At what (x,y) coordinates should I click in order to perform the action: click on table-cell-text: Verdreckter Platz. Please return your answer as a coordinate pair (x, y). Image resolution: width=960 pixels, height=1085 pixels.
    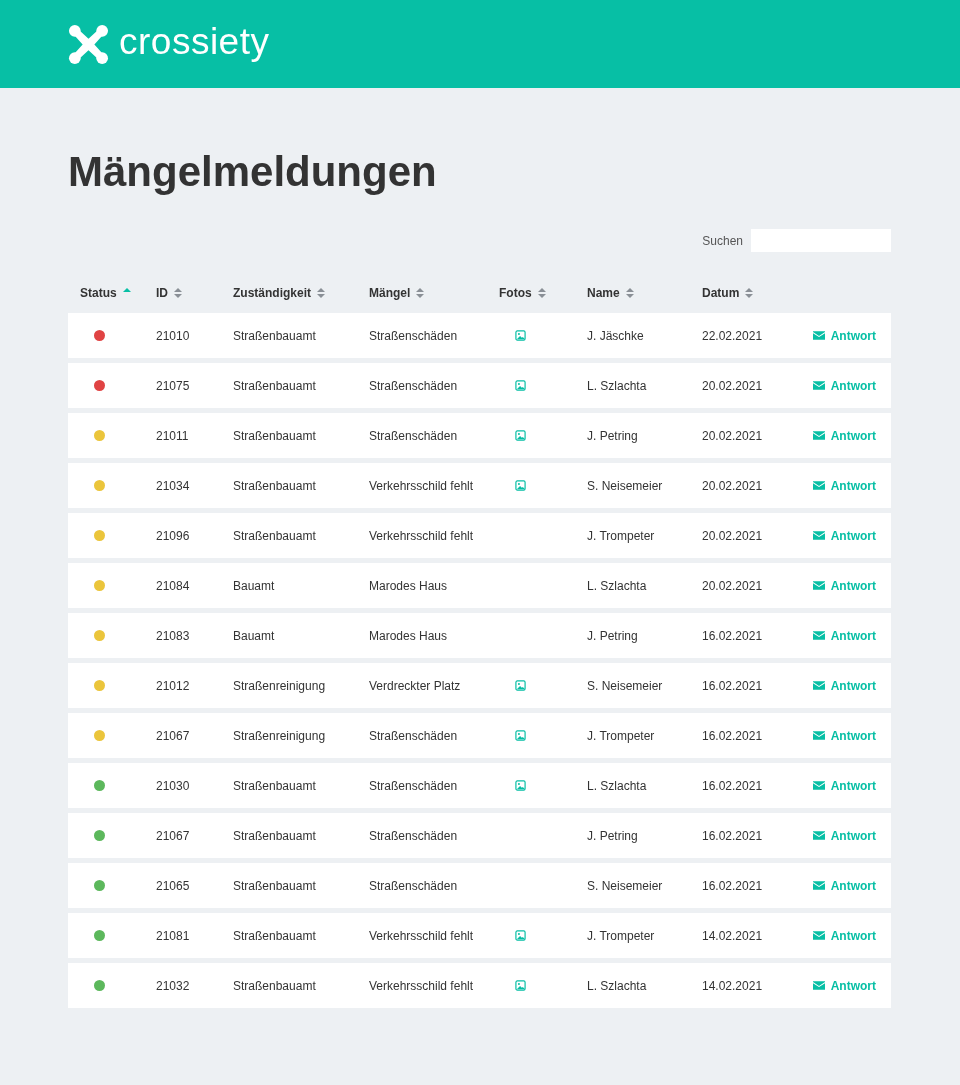
    Looking at the image, I should click on (415, 685).